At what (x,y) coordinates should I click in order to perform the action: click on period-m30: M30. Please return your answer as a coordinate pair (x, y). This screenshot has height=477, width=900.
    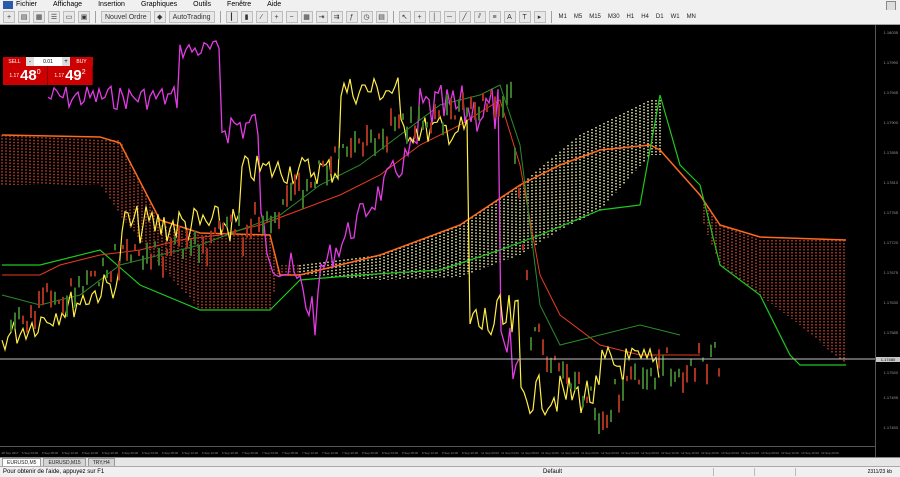
    Looking at the image, I should click on (614, 17).